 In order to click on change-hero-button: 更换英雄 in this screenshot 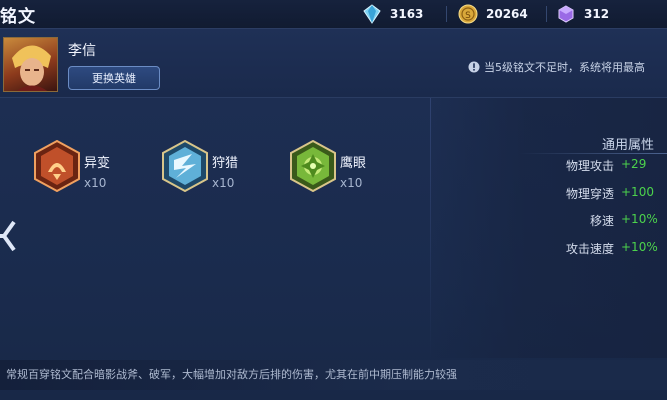, I will do `click(114, 78)`.